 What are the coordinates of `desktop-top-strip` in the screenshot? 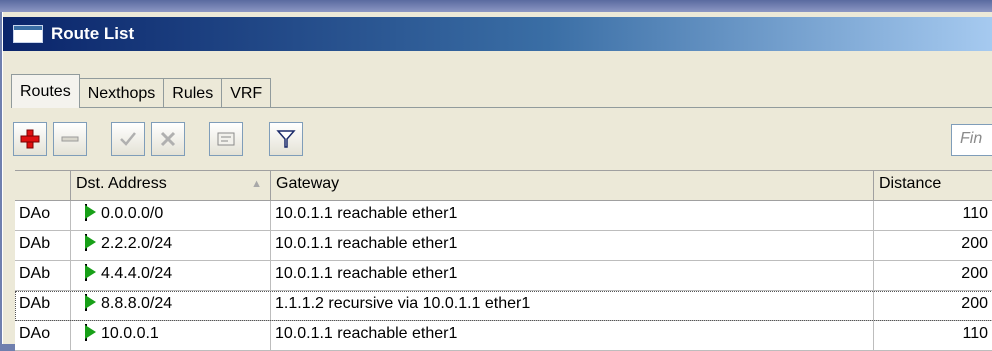 It's located at (496, 6).